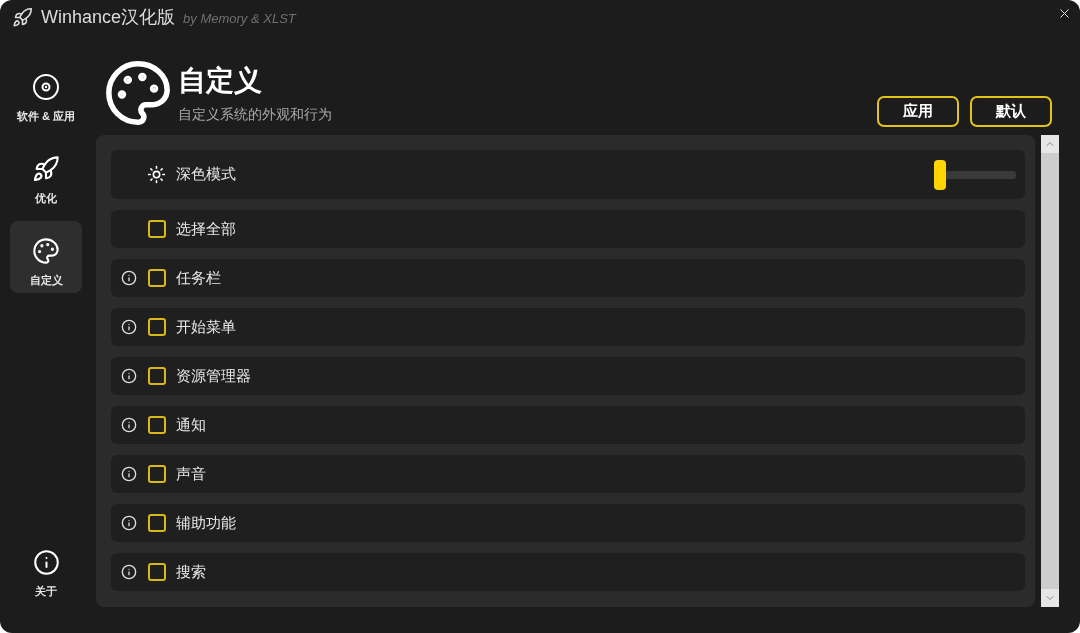  What do you see at coordinates (1011, 111) in the screenshot?
I see `action-button: 默认` at bounding box center [1011, 111].